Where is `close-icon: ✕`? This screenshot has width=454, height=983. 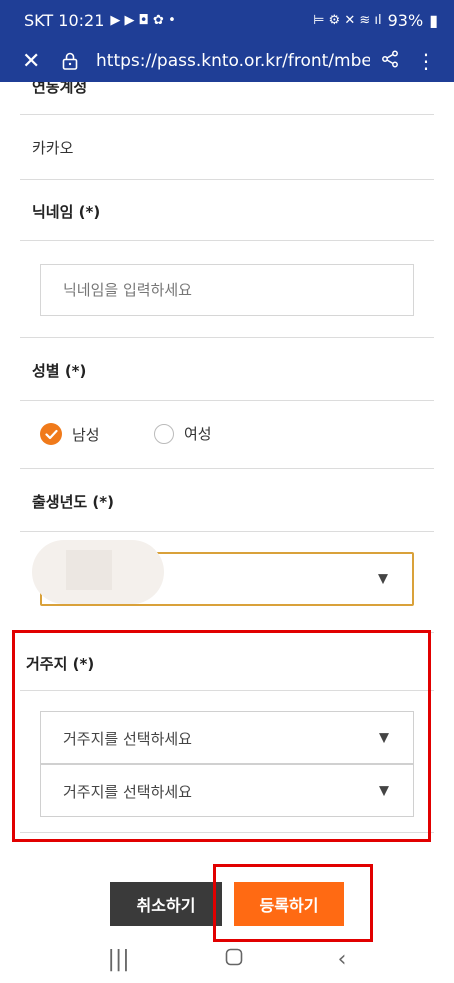
close-icon: ✕ is located at coordinates (35, 61).